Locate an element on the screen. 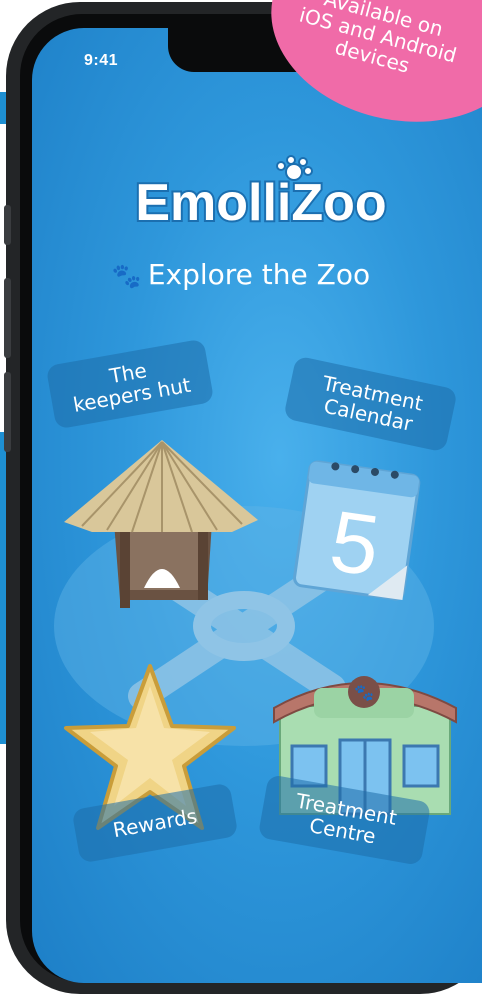 This screenshot has height=996, width=482. logo-svg: EmolliZoo is located at coordinates (261, 194).